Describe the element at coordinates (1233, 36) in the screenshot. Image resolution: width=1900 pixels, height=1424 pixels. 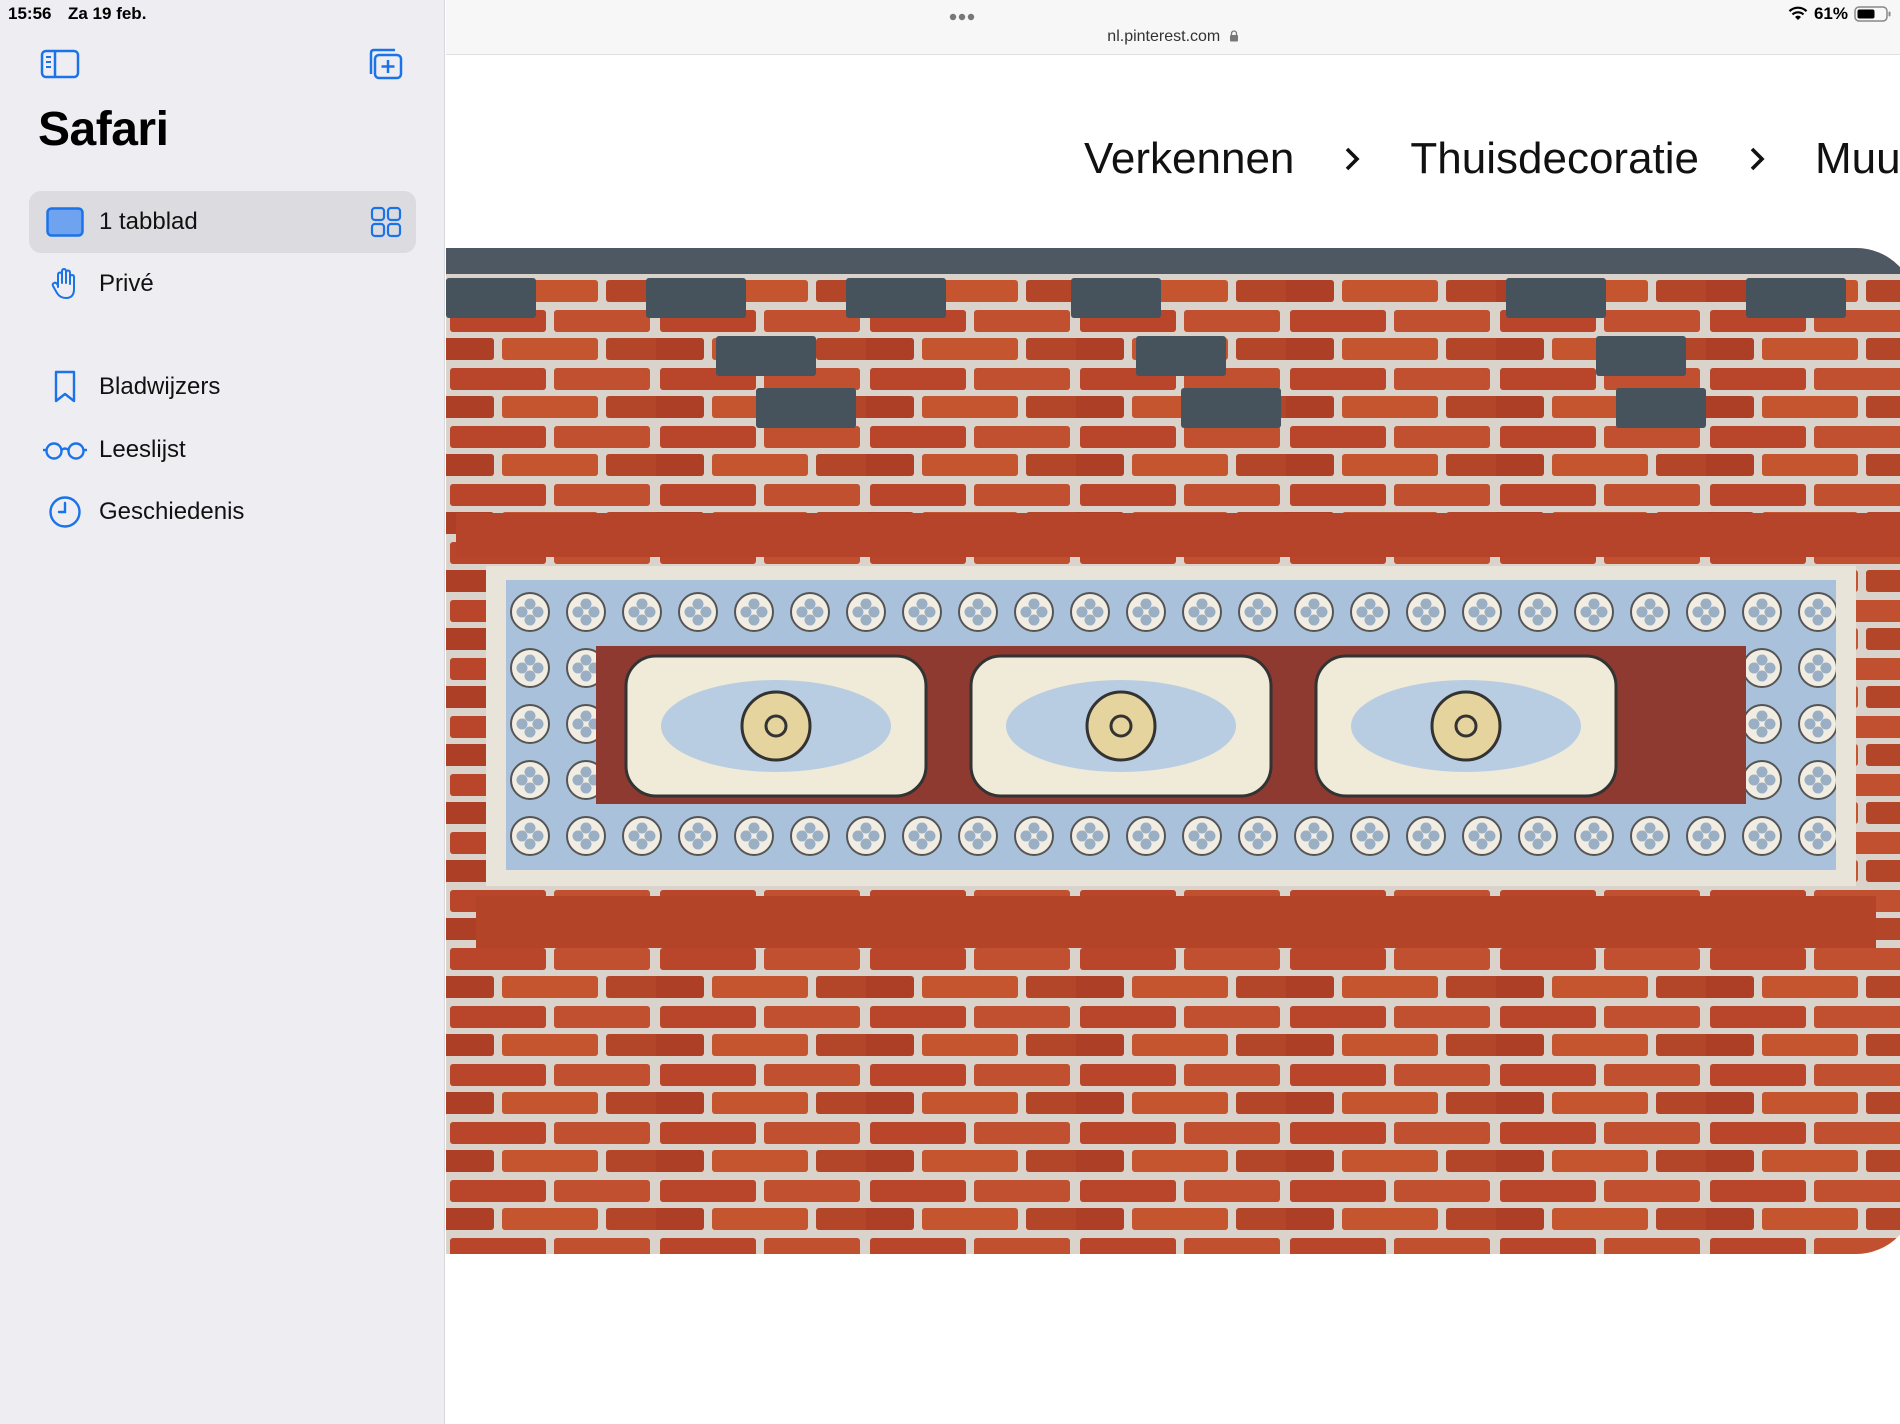
I see `lock-icon` at that location.